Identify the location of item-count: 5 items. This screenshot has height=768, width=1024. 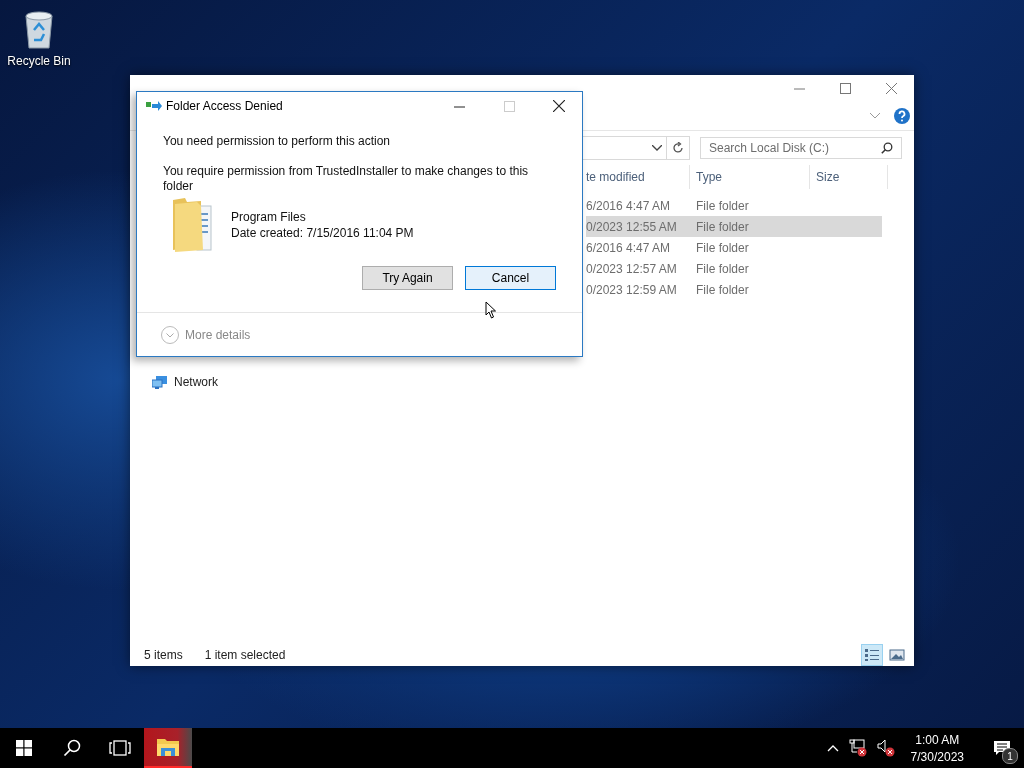
(163, 655).